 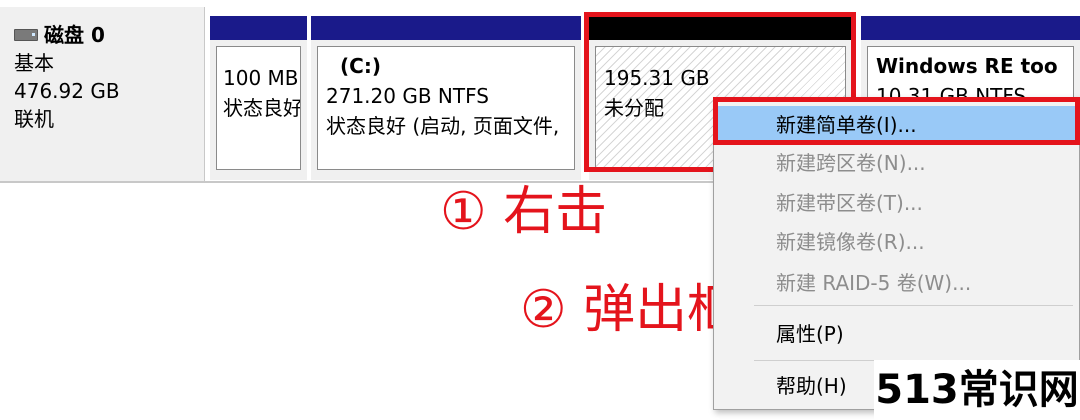 What do you see at coordinates (34, 119) in the screenshot?
I see `disk-status: 联机` at bounding box center [34, 119].